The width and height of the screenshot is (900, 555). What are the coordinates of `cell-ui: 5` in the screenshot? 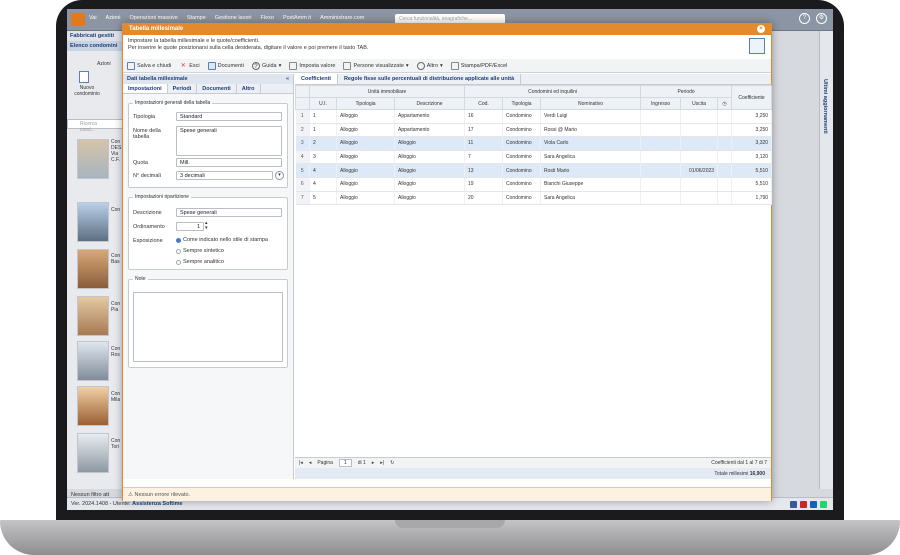 It's located at (323, 198).